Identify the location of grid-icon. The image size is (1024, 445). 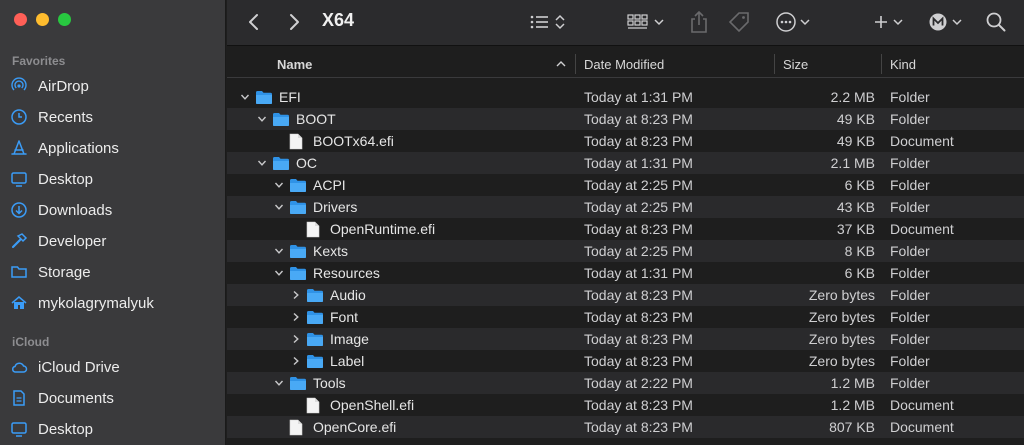
(645, 21).